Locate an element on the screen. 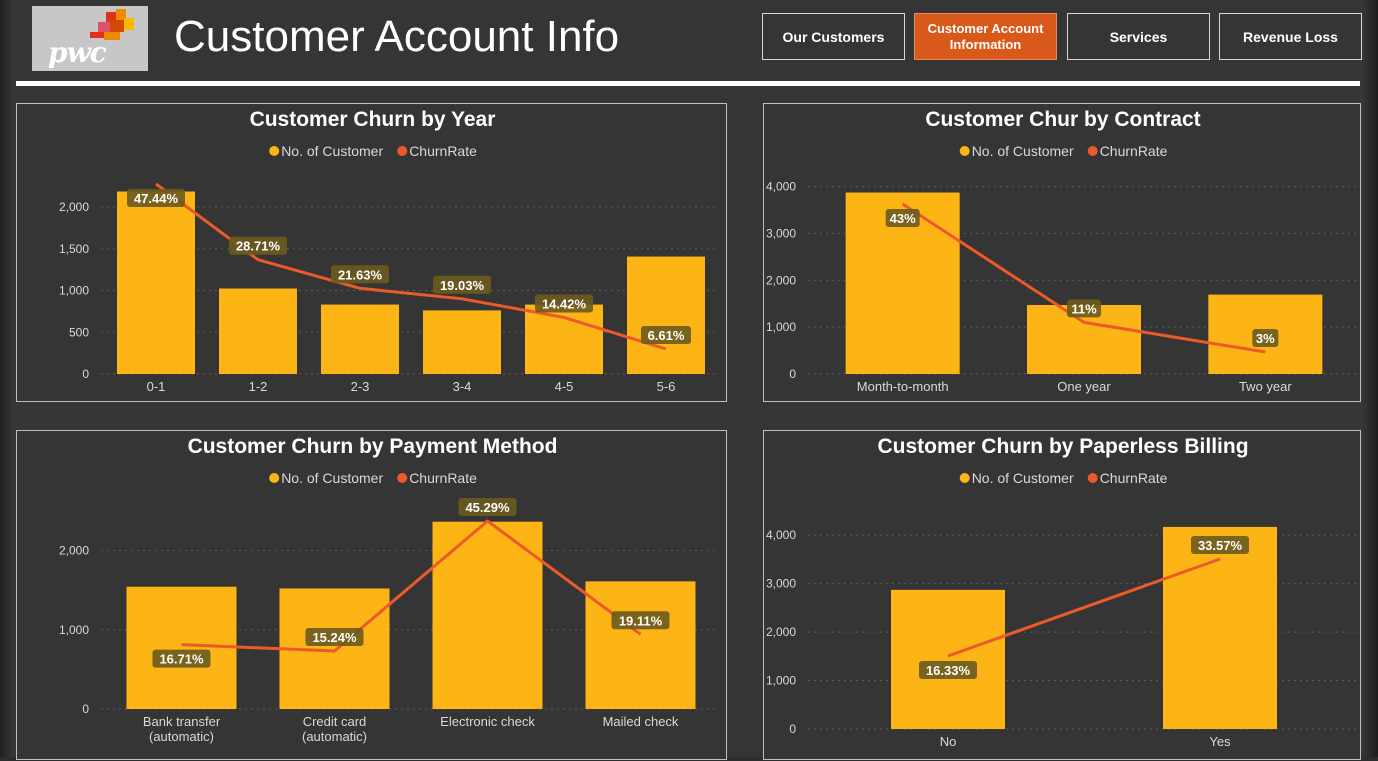  chart-title: Customer Churn by Payment Method is located at coordinates (373, 446).